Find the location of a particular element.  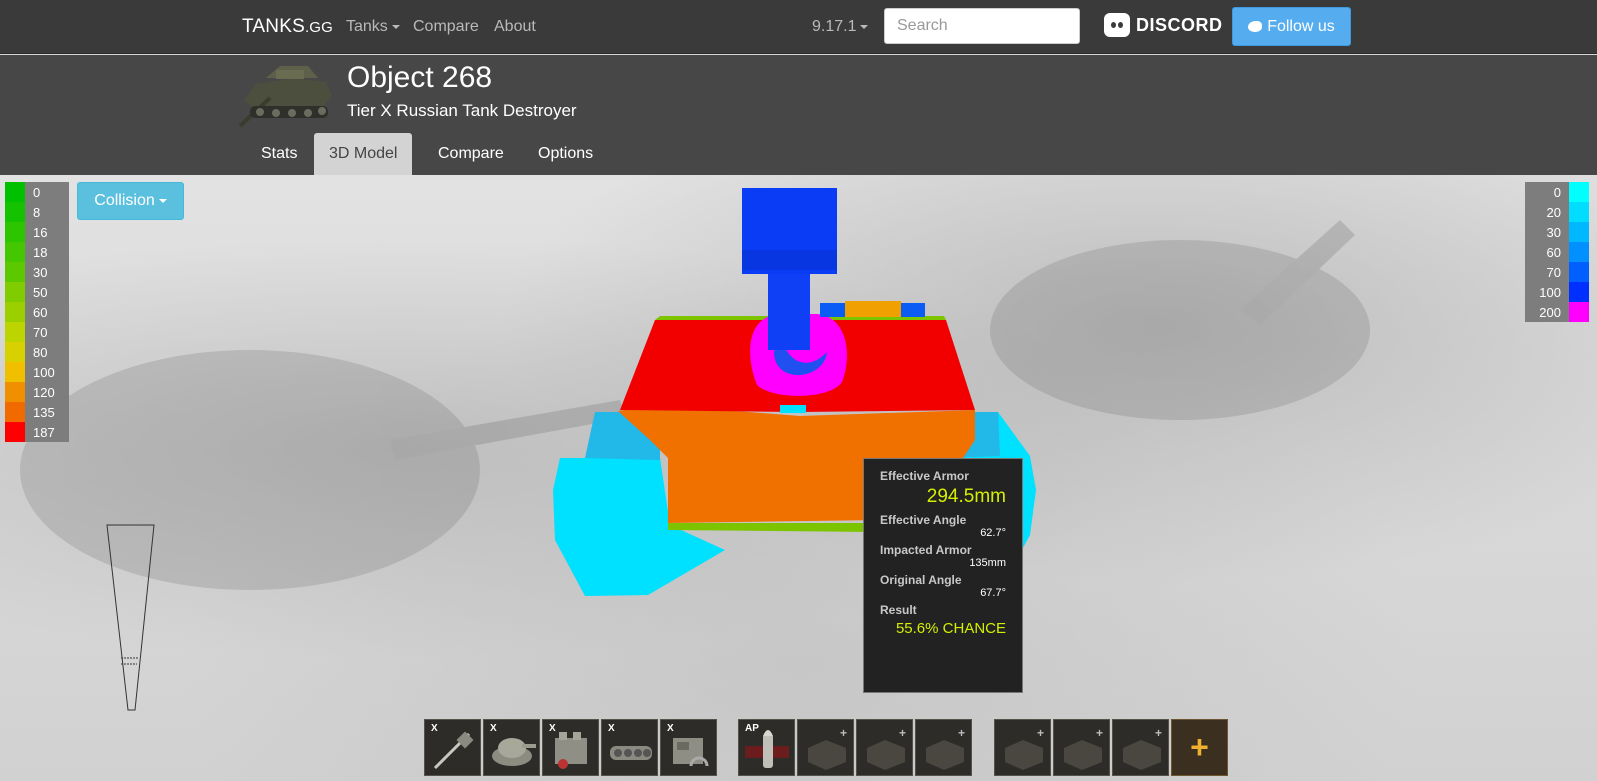

module-slot-suspension: X is located at coordinates (629, 747).